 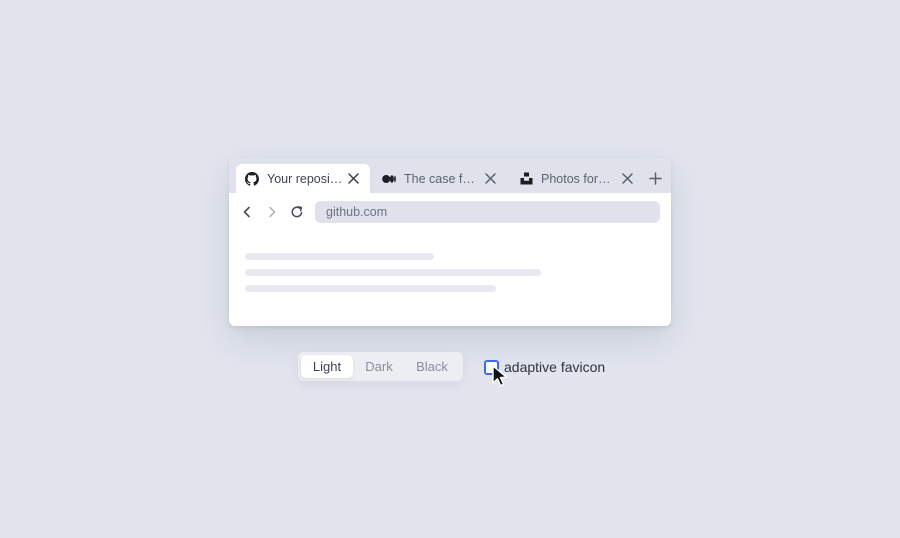 What do you see at coordinates (252, 178) in the screenshot?
I see `github-icon` at bounding box center [252, 178].